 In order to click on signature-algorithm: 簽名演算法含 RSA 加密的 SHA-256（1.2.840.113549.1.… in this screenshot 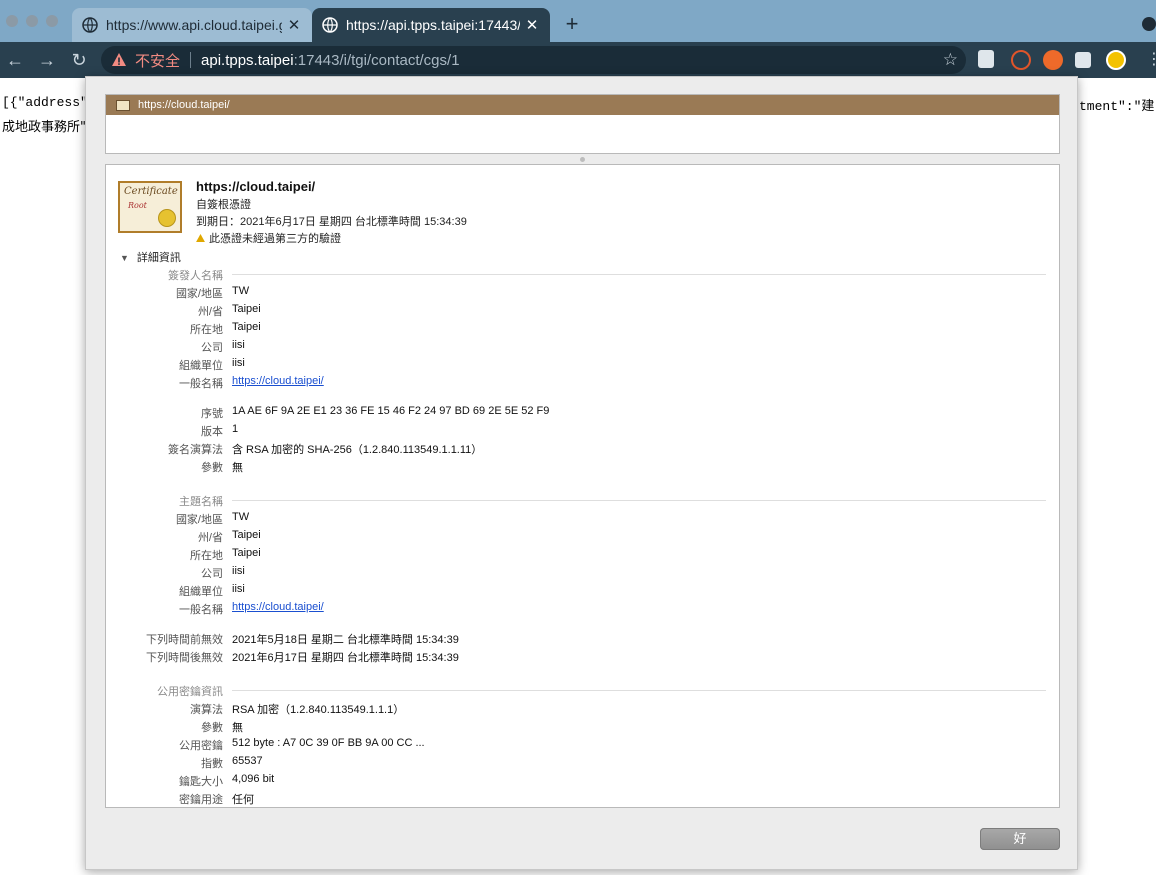, I will do `click(582, 449)`.